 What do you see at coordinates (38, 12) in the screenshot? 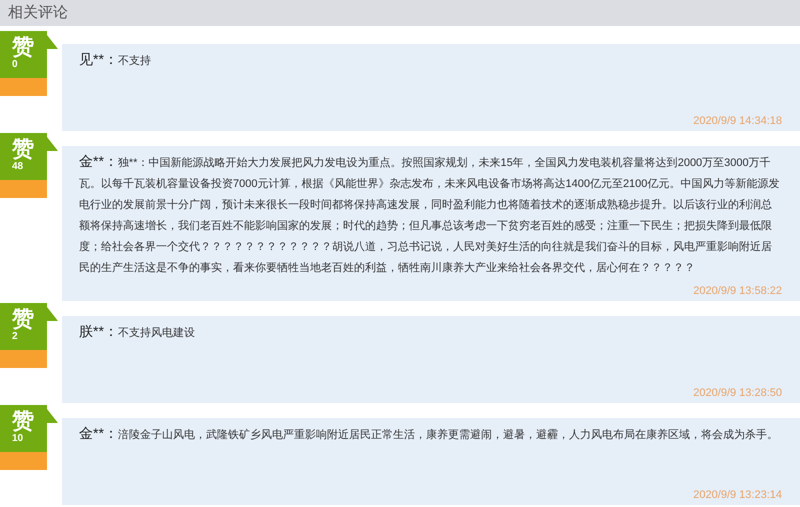
I see `section-title: 相关评论` at bounding box center [38, 12].